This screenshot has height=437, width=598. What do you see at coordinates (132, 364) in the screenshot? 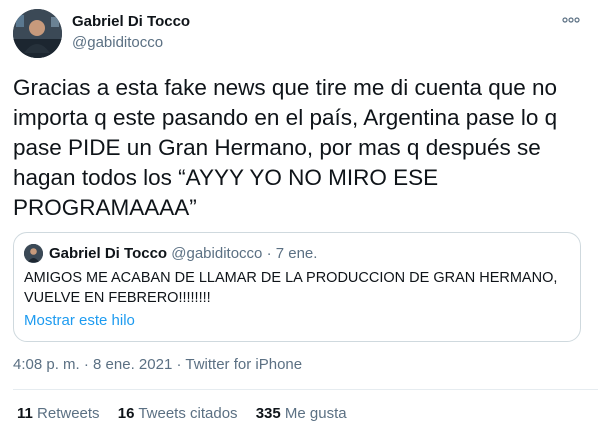
I see `tweet-date: 8 ene. 2021` at bounding box center [132, 364].